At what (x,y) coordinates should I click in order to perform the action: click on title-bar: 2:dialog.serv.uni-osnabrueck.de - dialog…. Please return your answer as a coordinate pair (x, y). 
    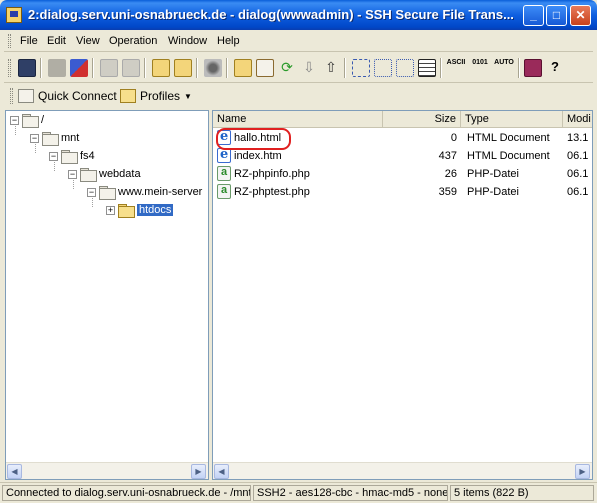
    Looking at the image, I should click on (298, 15).